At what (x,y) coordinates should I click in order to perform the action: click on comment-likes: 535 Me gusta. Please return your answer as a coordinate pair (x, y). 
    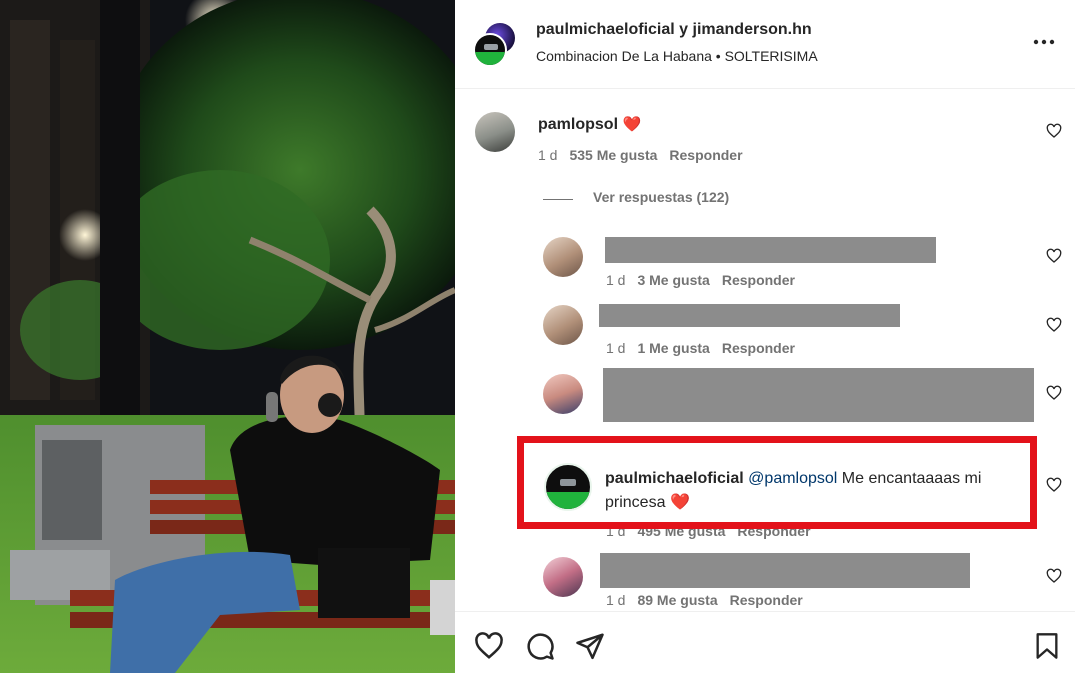
    Looking at the image, I should click on (613, 155).